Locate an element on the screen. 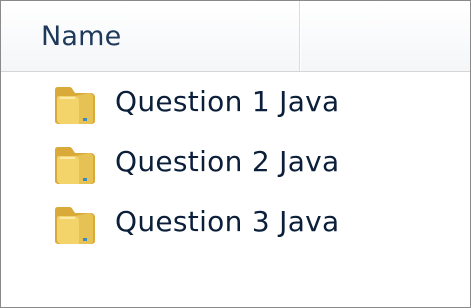  name-column-label: Name is located at coordinates (81, 36).